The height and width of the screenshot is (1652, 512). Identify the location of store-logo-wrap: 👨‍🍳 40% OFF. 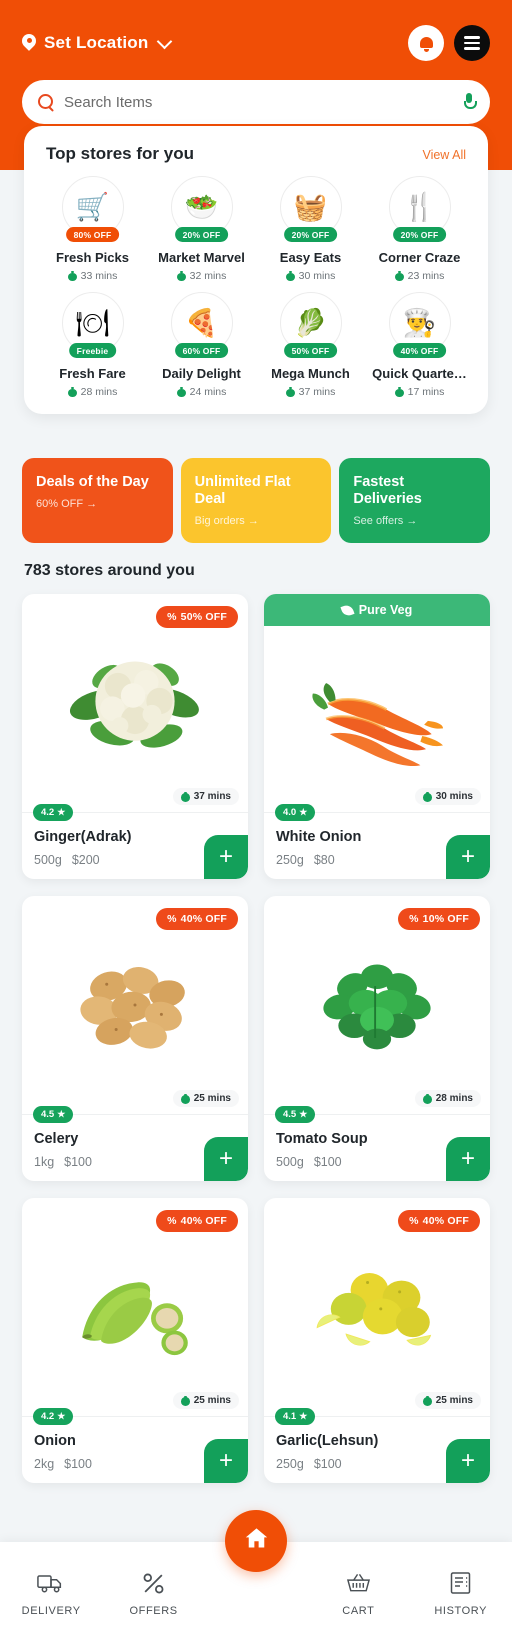
(419, 325).